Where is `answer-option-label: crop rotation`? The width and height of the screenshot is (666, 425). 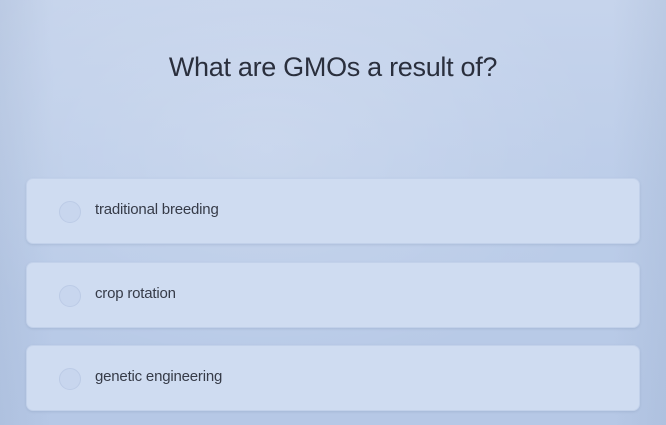 answer-option-label: crop rotation is located at coordinates (135, 293).